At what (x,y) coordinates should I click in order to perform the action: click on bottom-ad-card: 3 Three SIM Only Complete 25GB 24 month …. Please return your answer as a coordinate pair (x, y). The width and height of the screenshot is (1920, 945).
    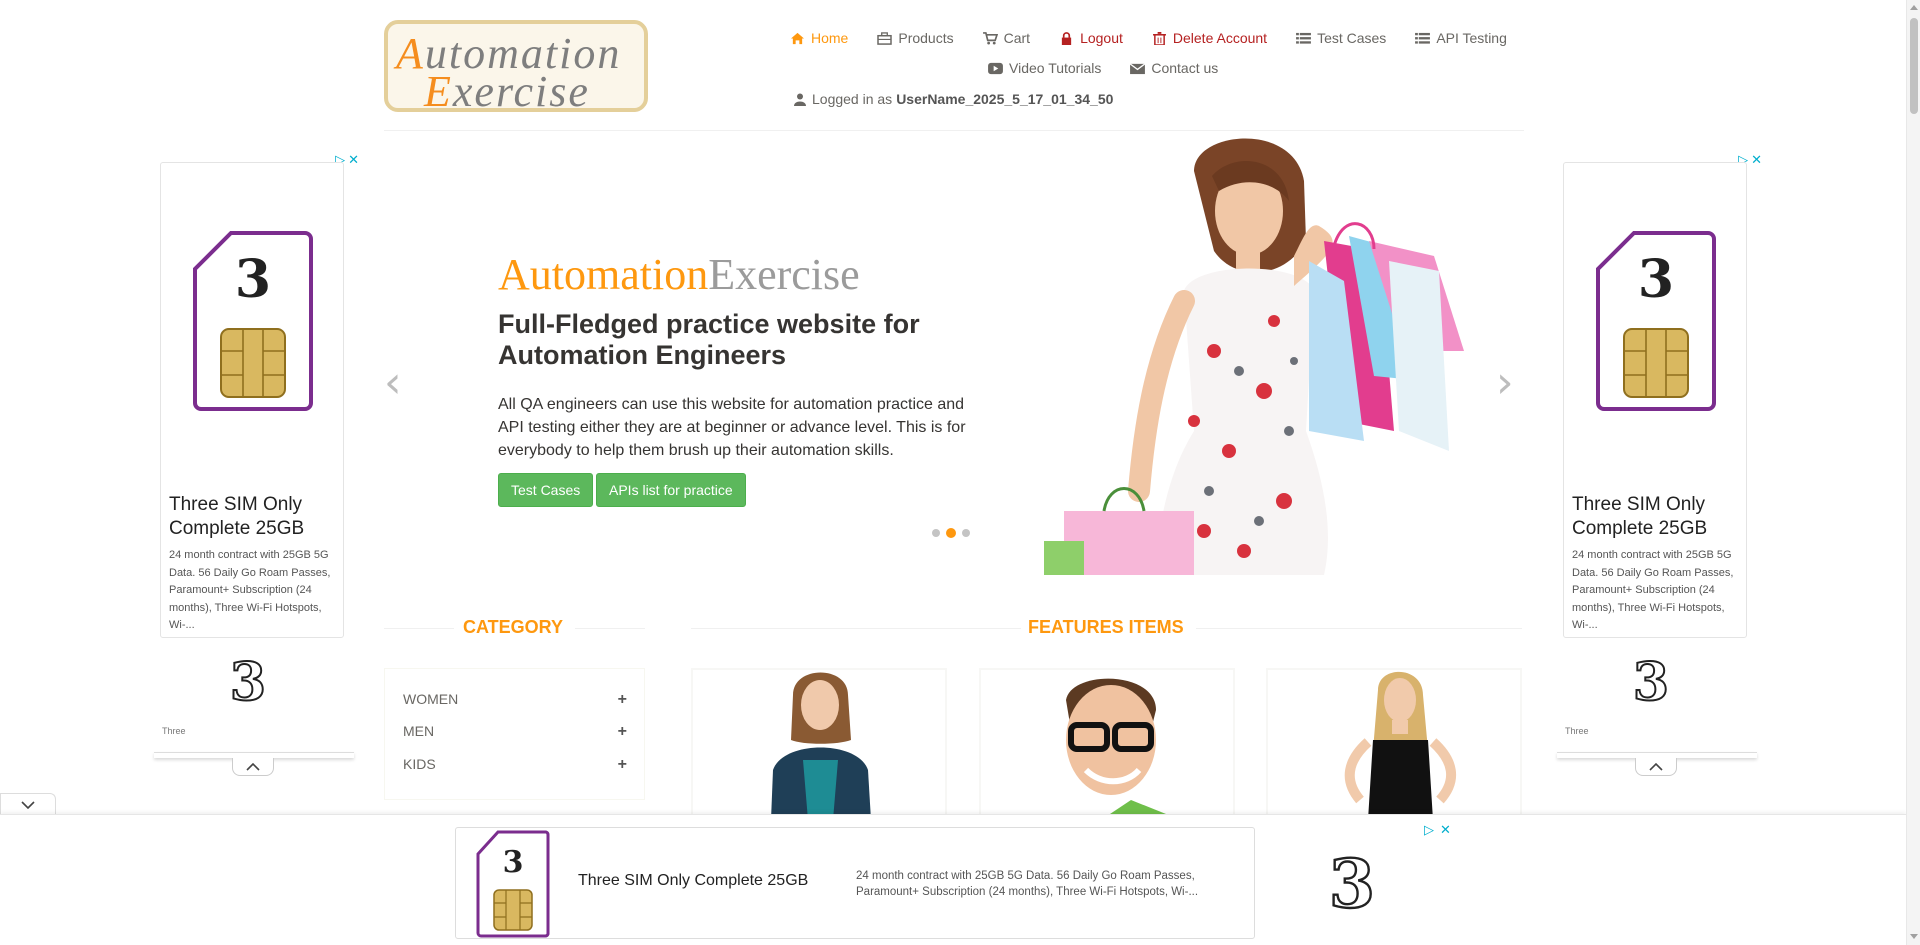
    Looking at the image, I should click on (855, 883).